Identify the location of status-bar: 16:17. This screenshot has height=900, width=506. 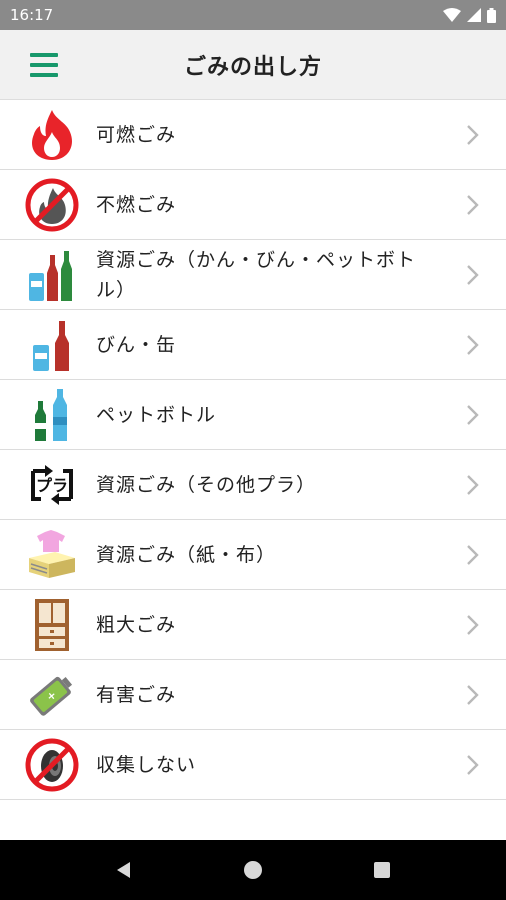
(253, 15).